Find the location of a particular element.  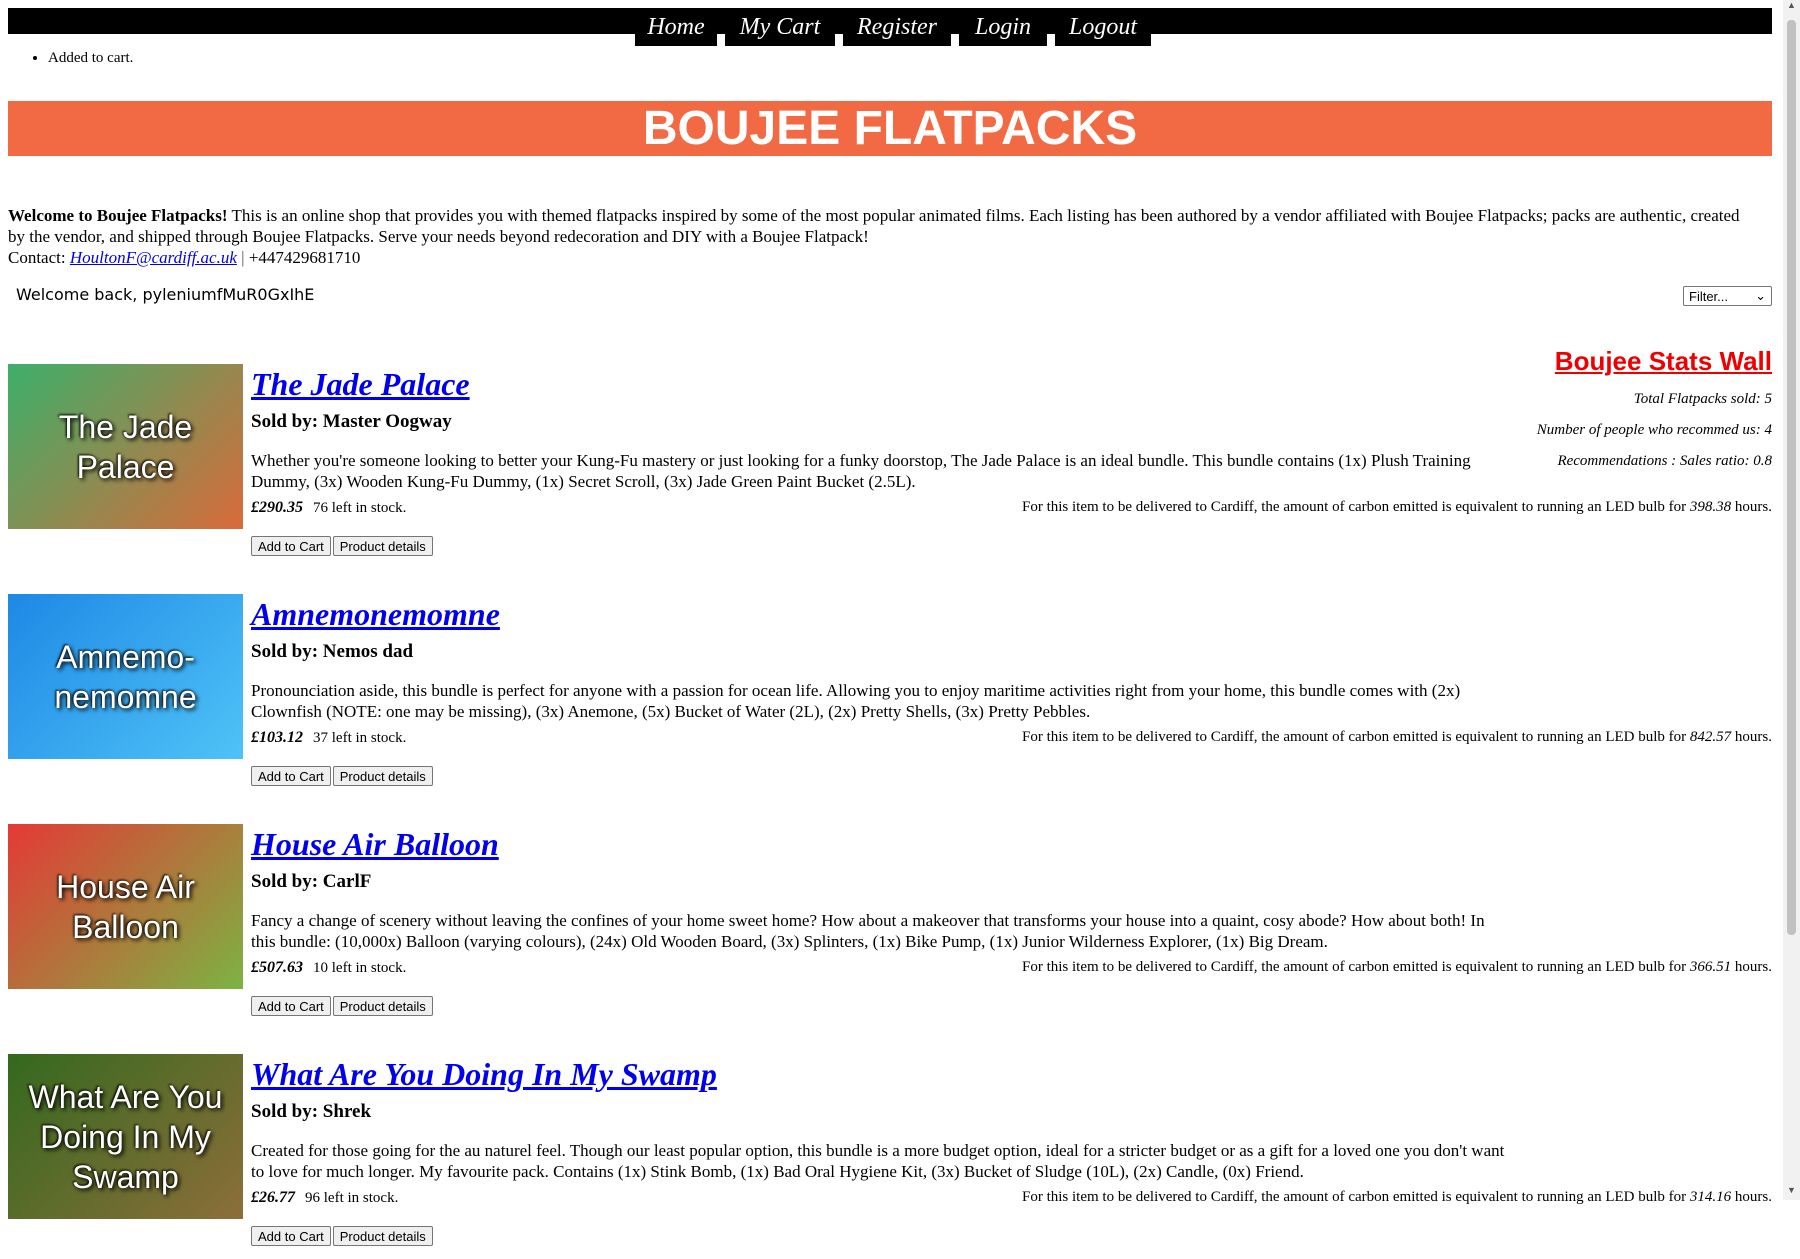

product-price-row: £290.35 76 left in stock. is located at coordinates (328, 508).